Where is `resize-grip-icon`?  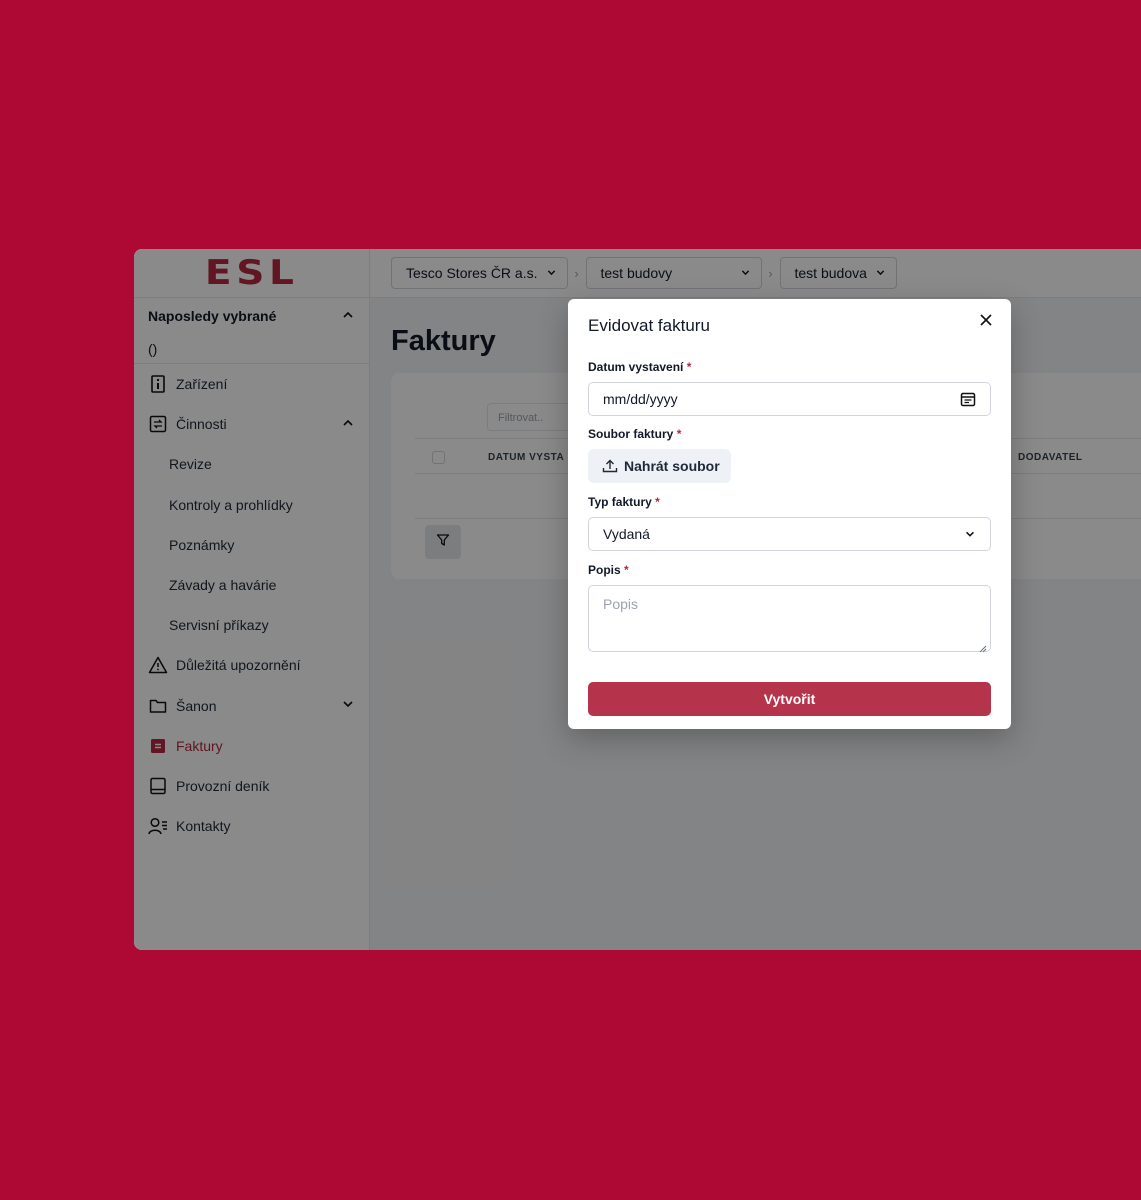 resize-grip-icon is located at coordinates (983, 646).